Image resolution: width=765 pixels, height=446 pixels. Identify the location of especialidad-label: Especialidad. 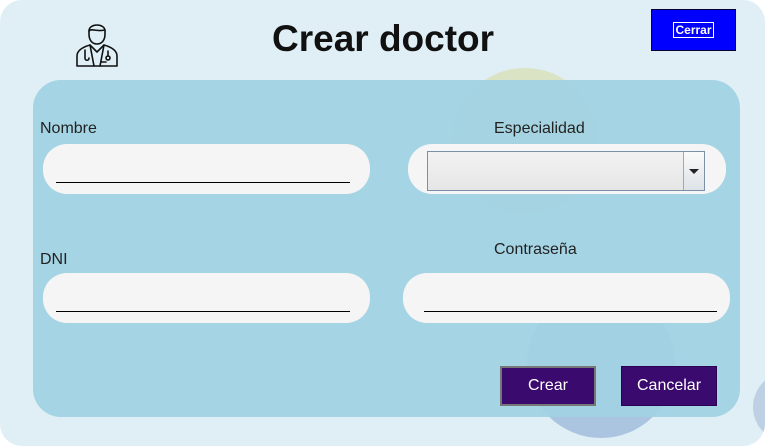
(539, 128).